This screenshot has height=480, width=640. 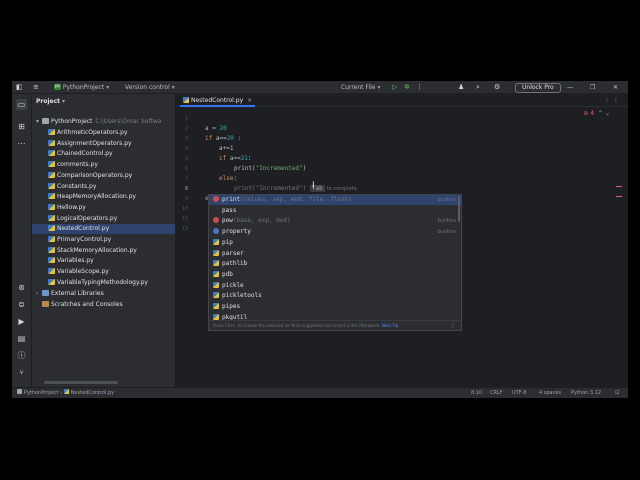 What do you see at coordinates (182, 129) in the screenshot?
I see `line-number: 2` at bounding box center [182, 129].